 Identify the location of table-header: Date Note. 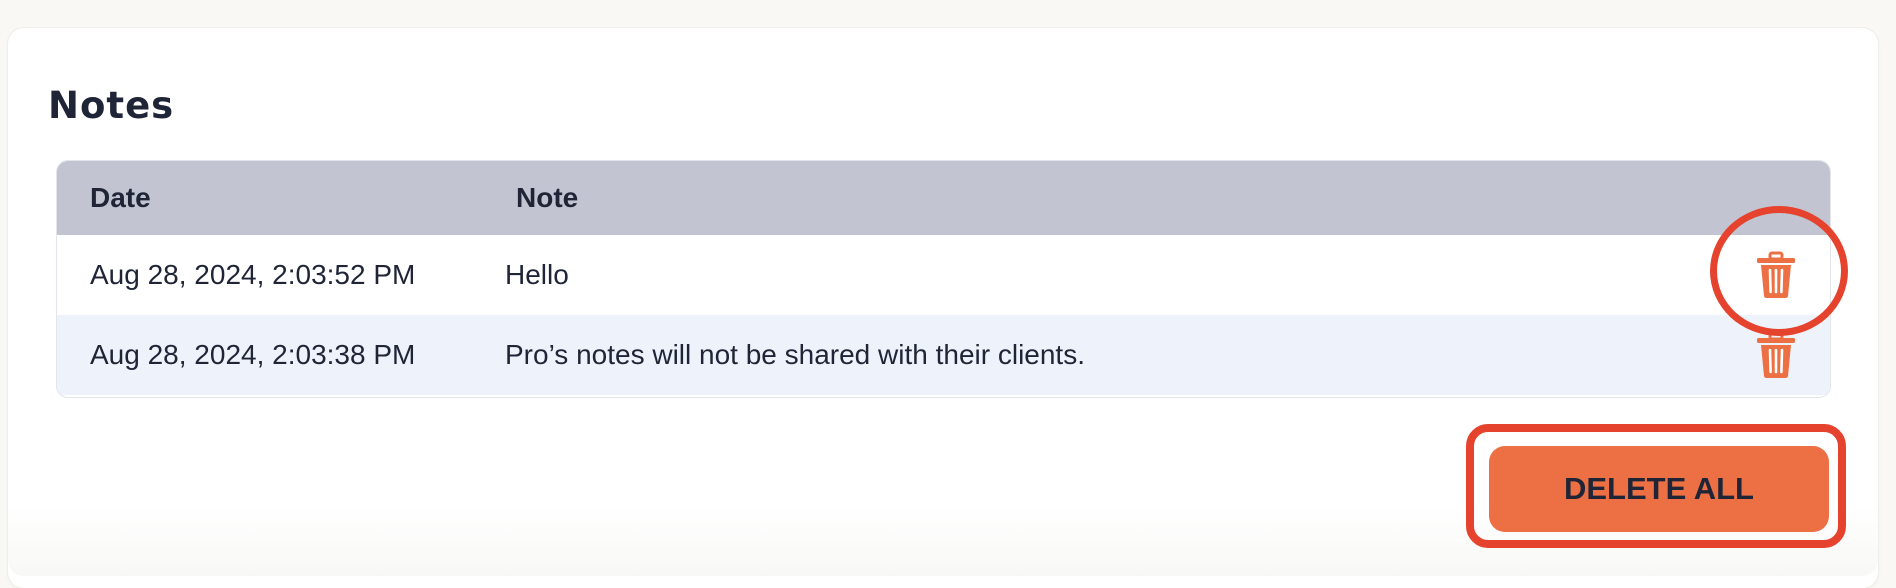
(943, 198).